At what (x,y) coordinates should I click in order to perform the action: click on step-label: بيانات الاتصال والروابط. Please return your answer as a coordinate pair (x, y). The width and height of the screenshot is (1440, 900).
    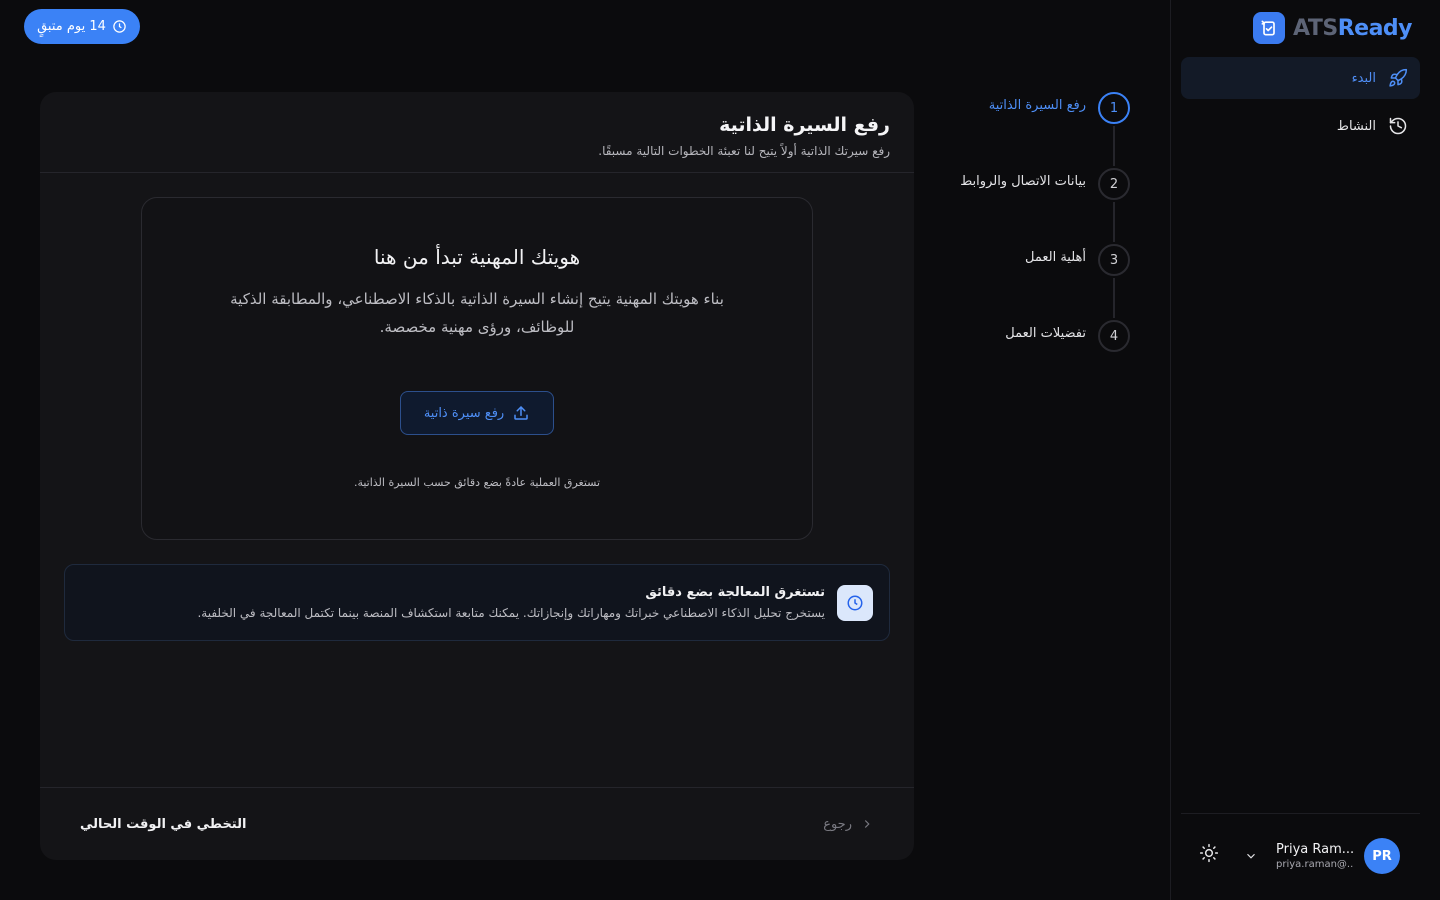
    Looking at the image, I should click on (1023, 181).